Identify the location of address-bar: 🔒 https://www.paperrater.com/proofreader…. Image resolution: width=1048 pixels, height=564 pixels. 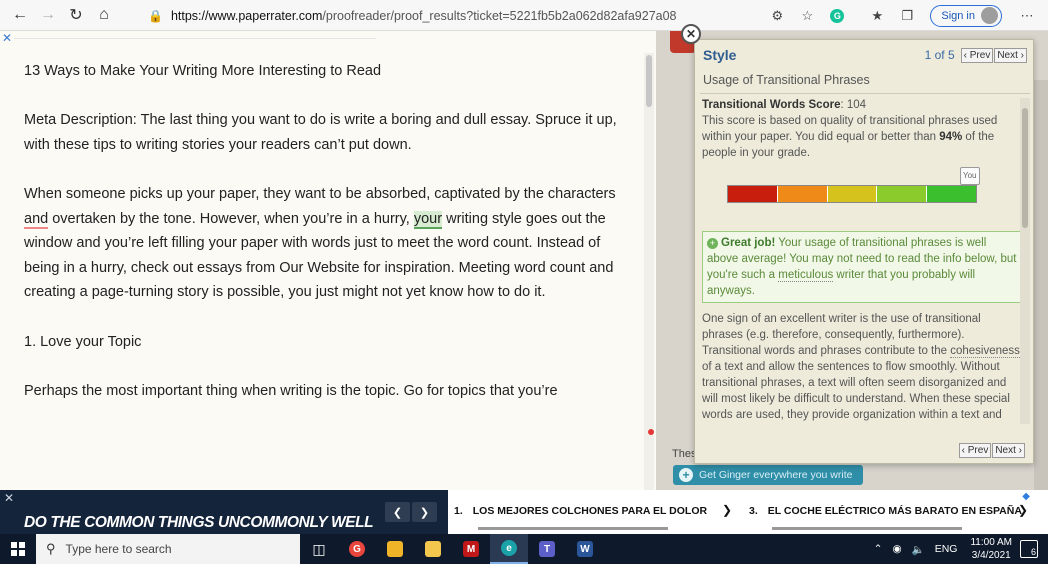
(418, 15).